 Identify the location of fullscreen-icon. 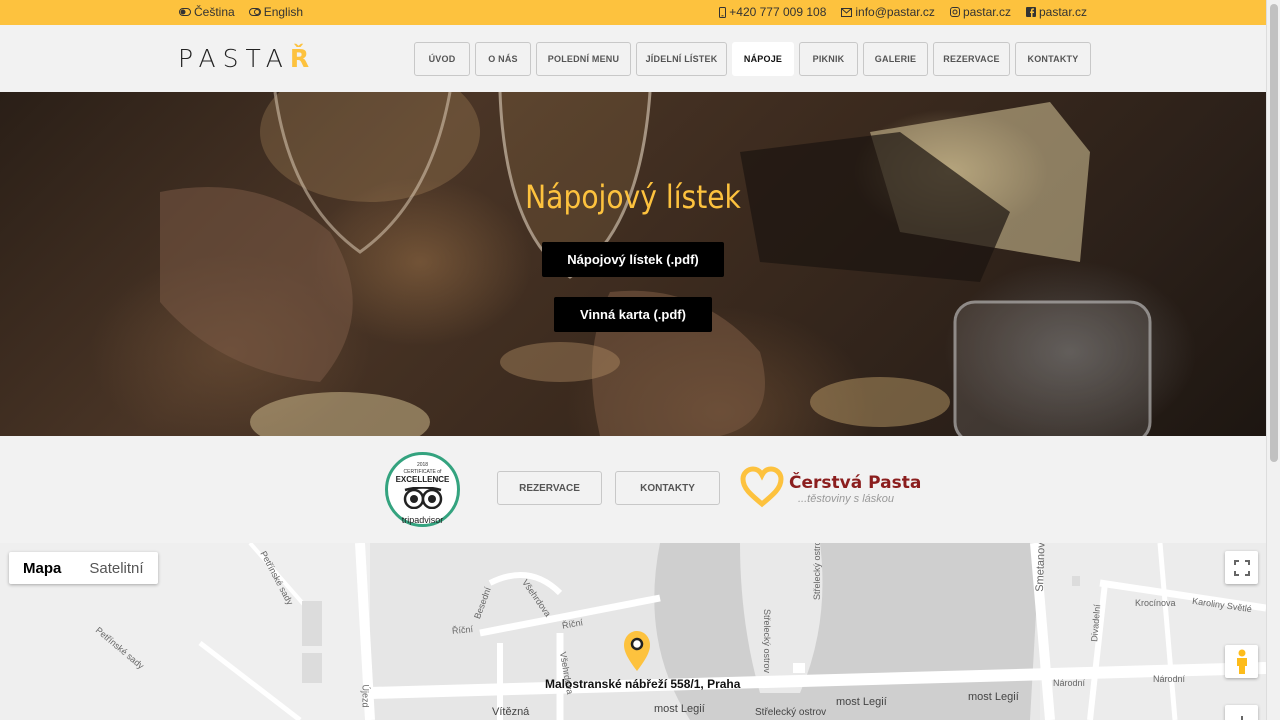
(1241, 567).